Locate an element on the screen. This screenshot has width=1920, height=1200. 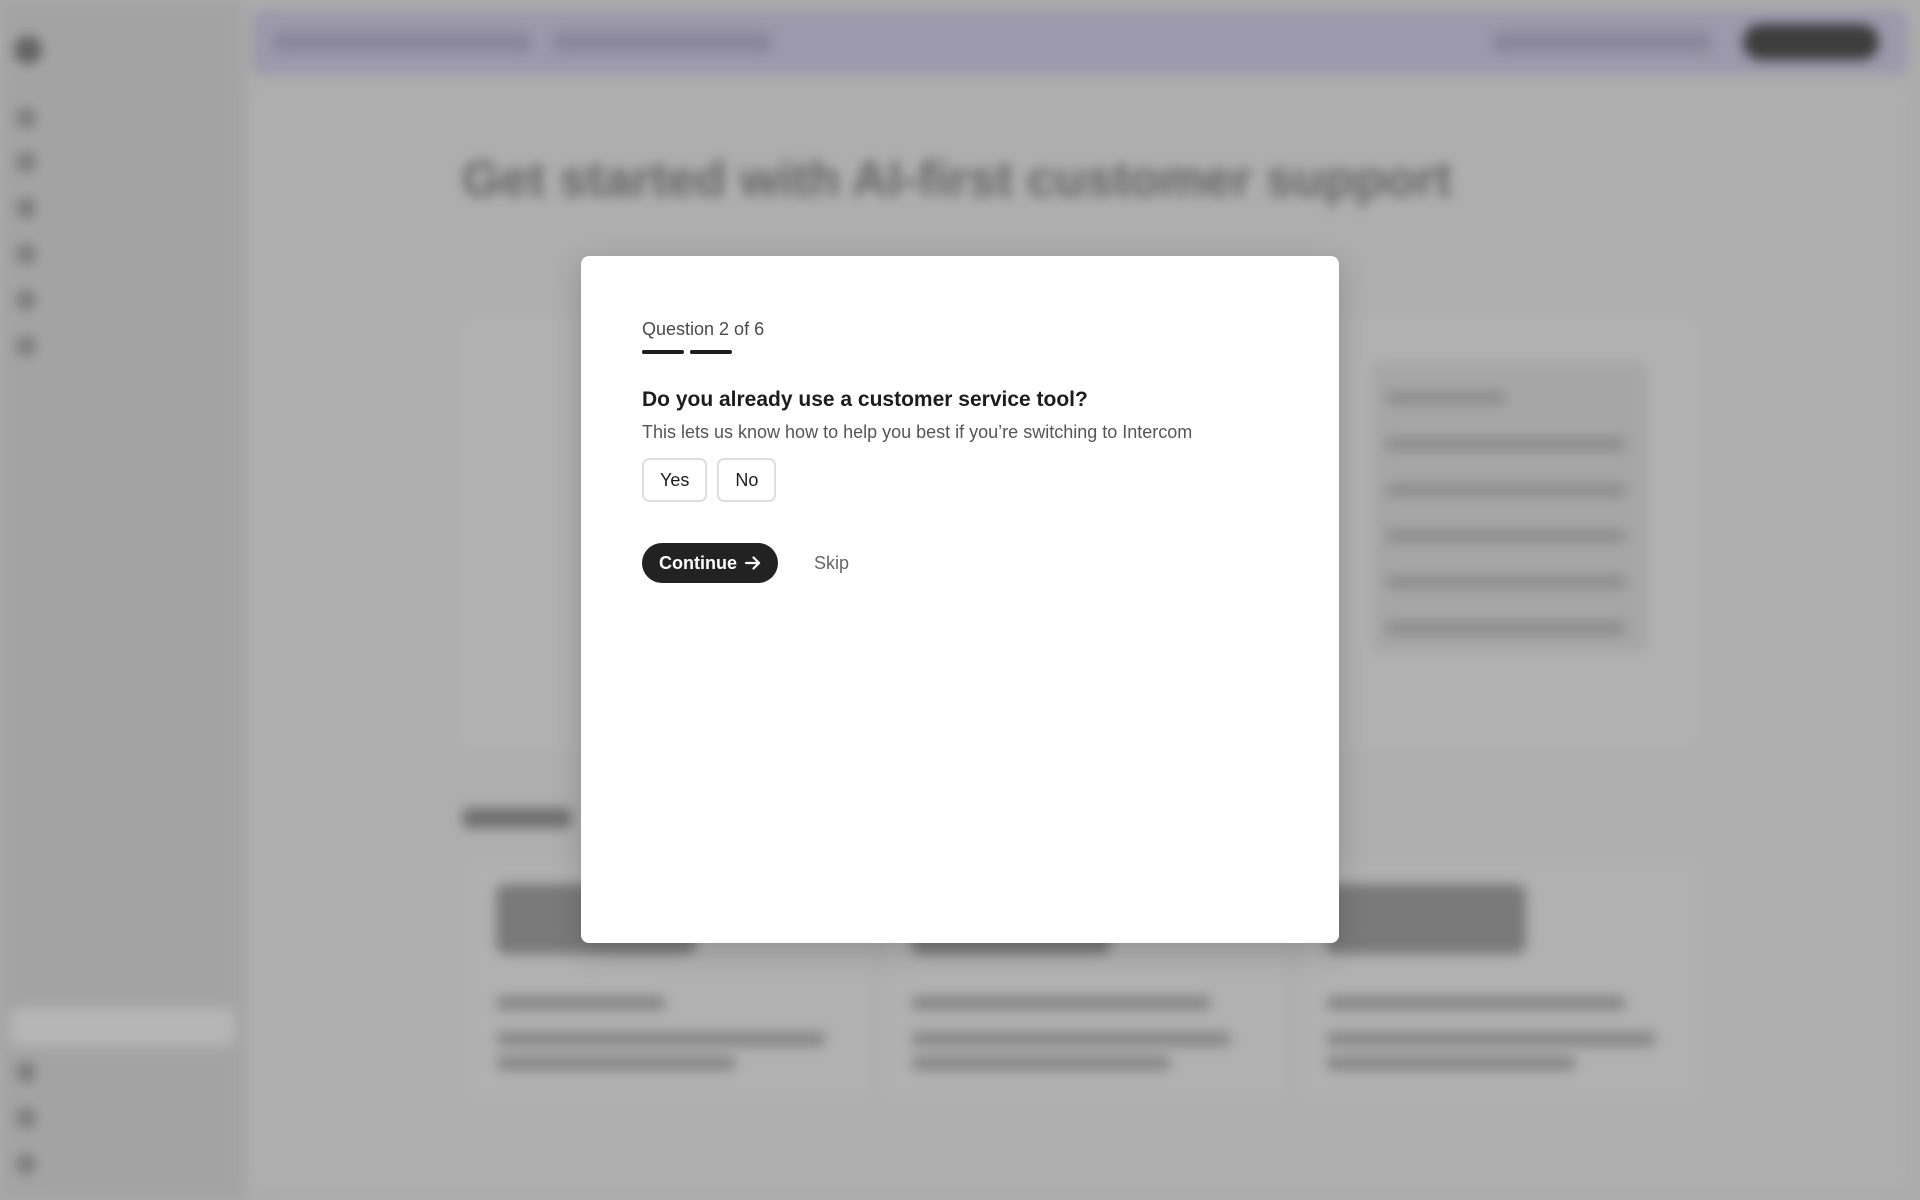
modal-actions: Continue Skip is located at coordinates (960, 563).